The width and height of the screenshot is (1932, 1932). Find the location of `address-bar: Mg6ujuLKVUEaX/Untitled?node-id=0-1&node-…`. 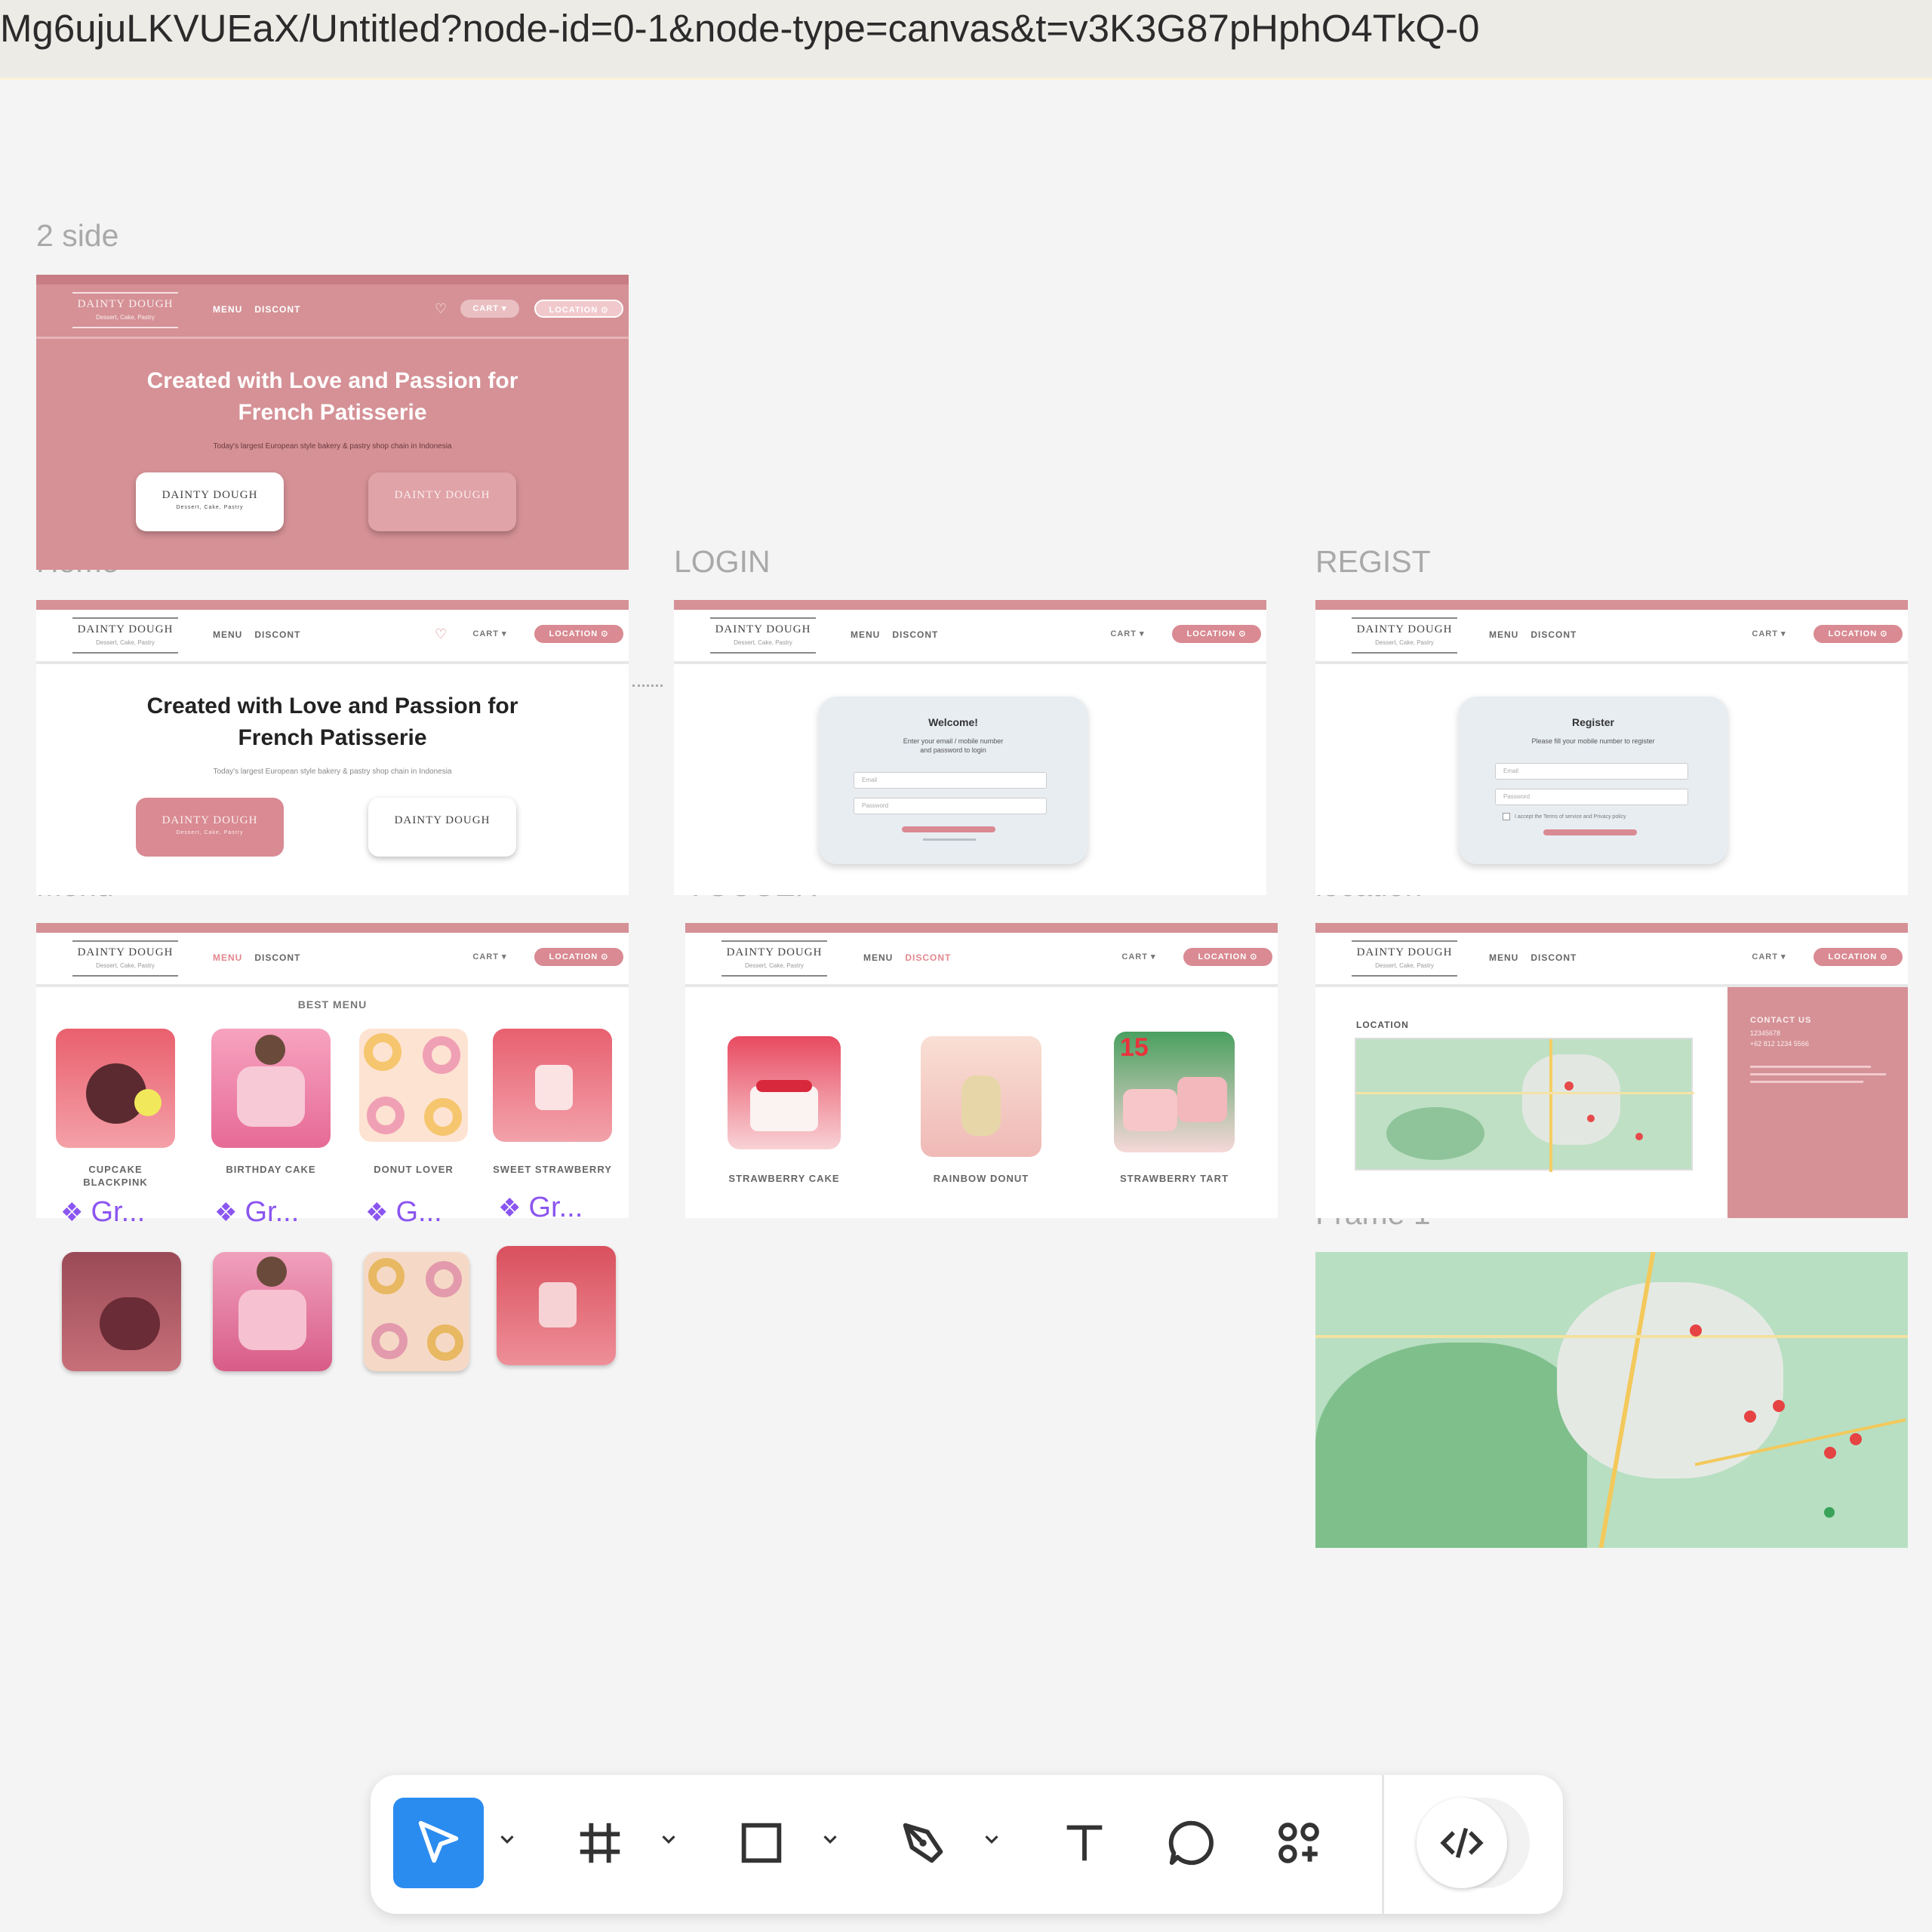

address-bar: Mg6ujuLKVUEaX/Untitled?node-id=0-1&node-… is located at coordinates (966, 40).